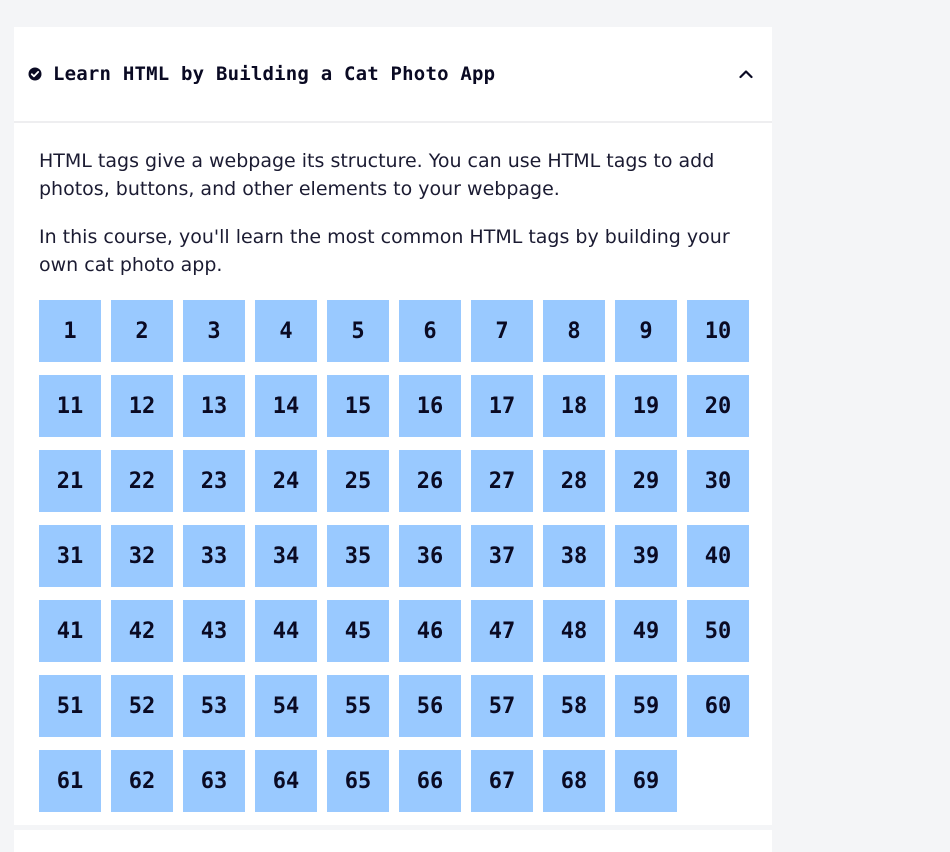 The image size is (950, 852). What do you see at coordinates (430, 556) in the screenshot?
I see `step-button: 36` at bounding box center [430, 556].